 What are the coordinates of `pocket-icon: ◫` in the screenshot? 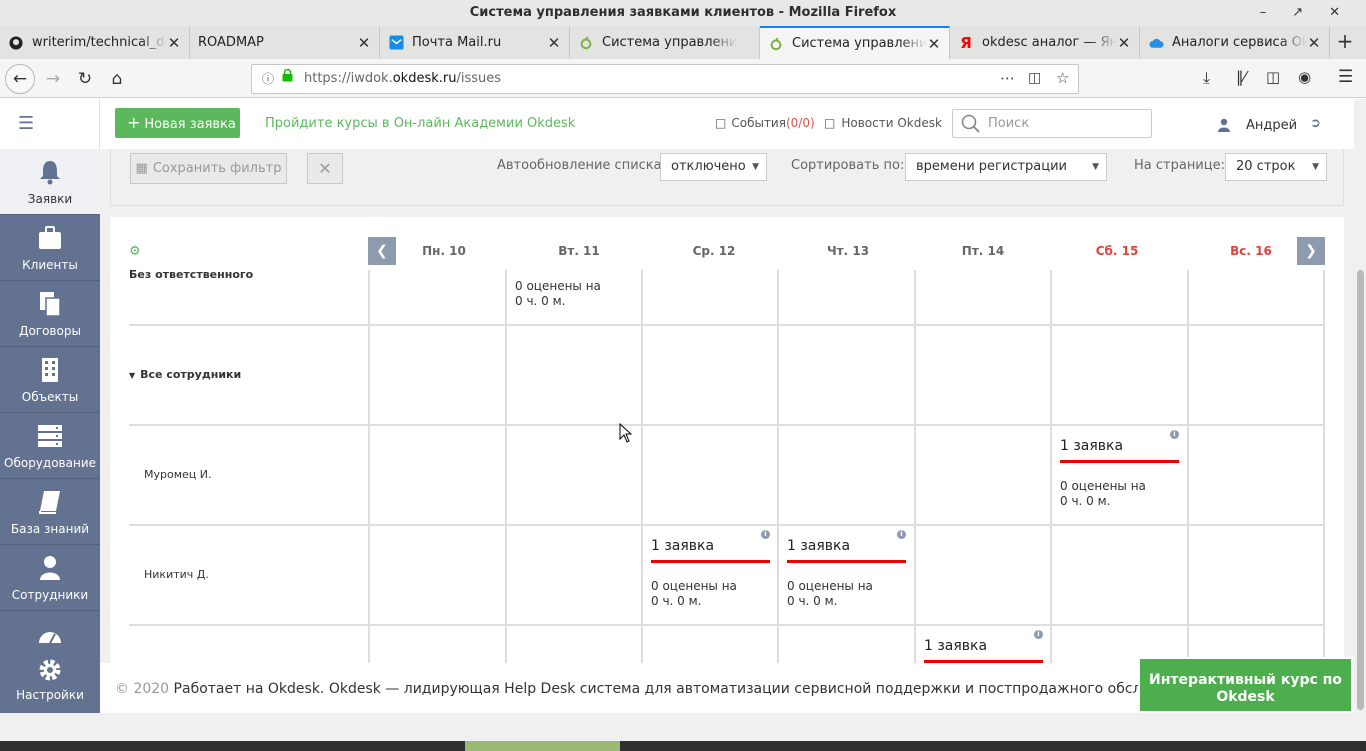 It's located at (1034, 78).